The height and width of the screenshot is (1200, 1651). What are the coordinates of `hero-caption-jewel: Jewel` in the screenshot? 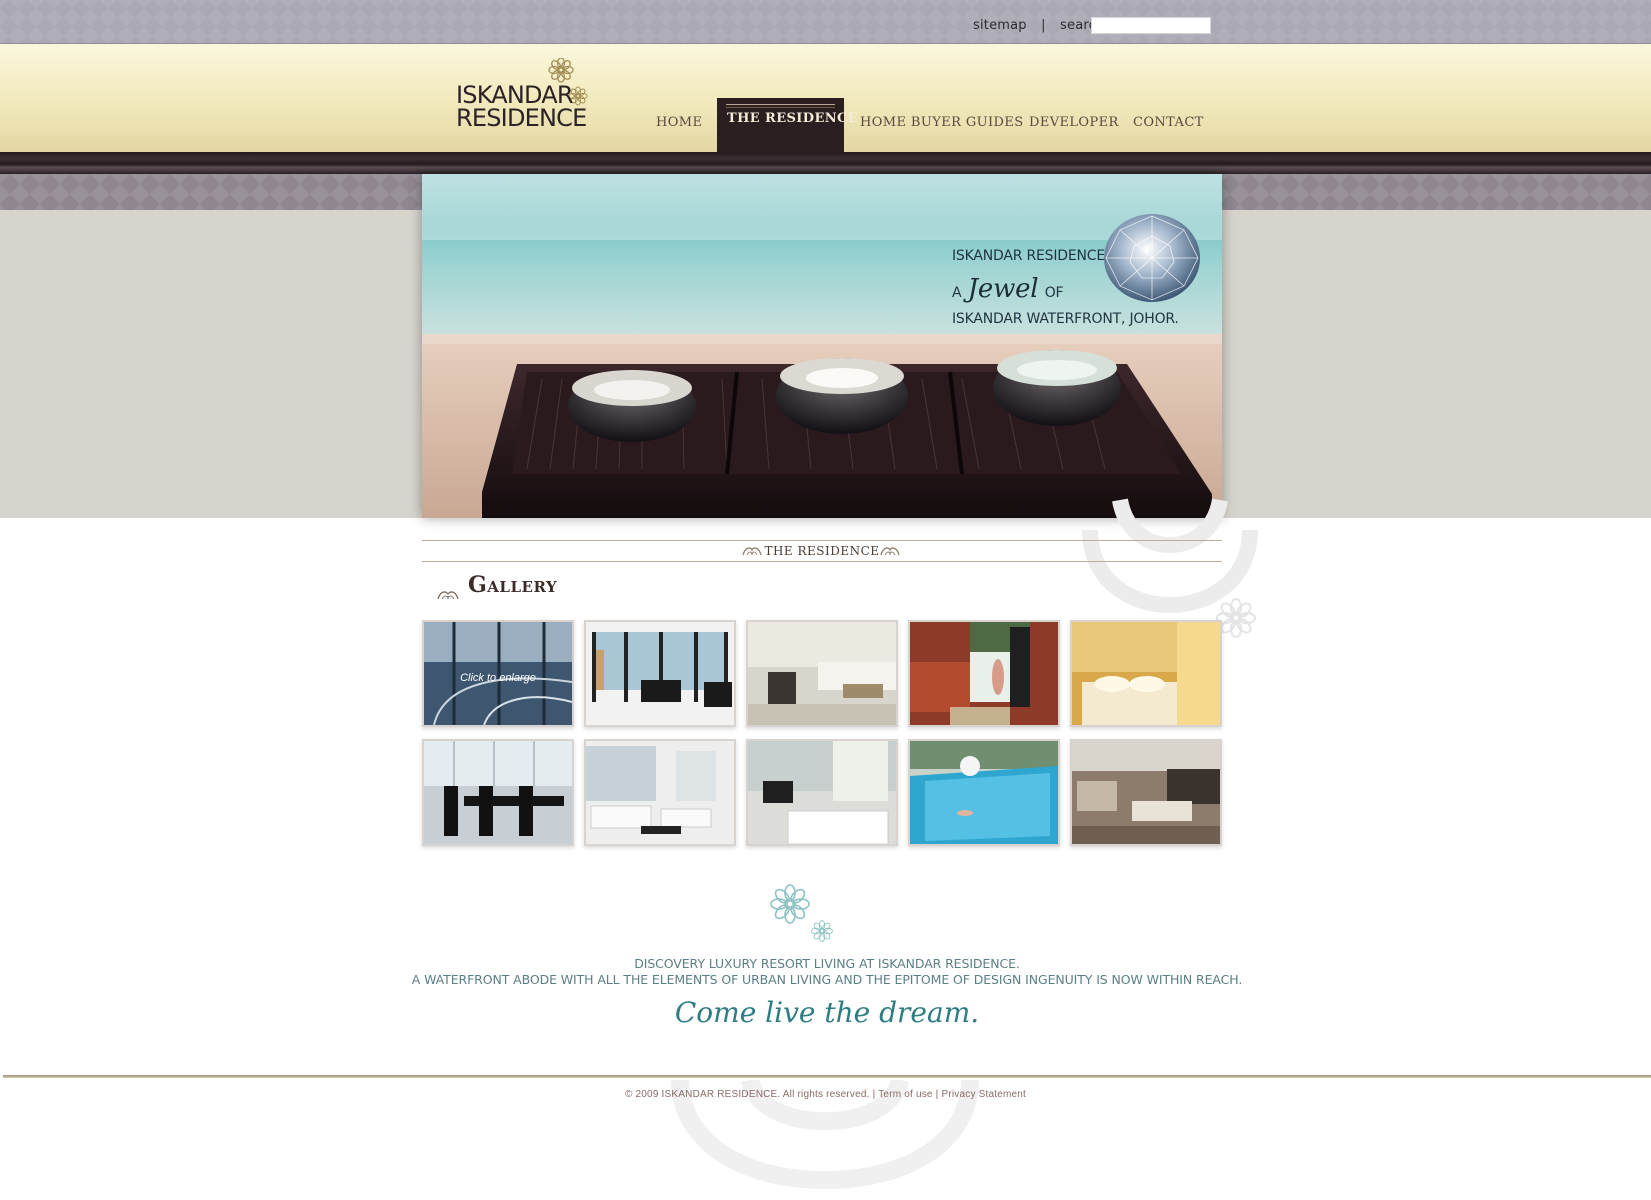 It's located at (1003, 289).